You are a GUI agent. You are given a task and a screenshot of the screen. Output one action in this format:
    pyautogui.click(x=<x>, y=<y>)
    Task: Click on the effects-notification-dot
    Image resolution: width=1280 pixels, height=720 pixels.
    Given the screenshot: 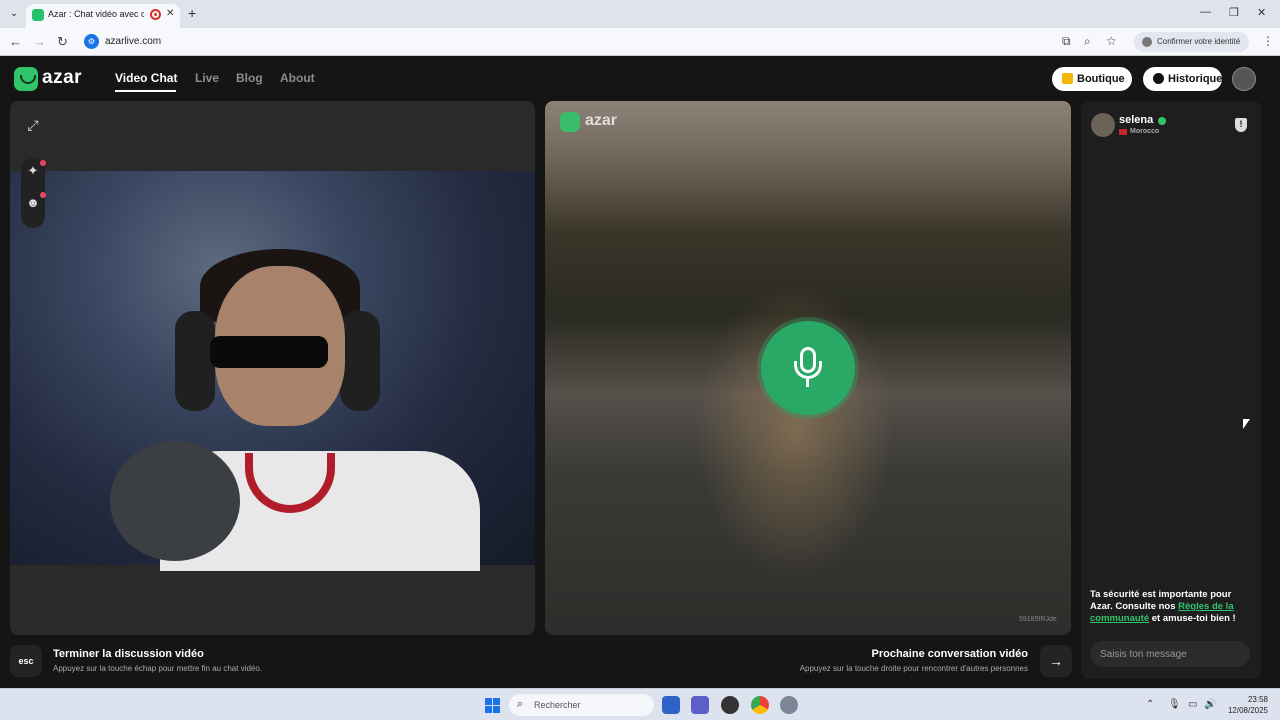 What is the action you would take?
    pyautogui.click(x=43, y=163)
    